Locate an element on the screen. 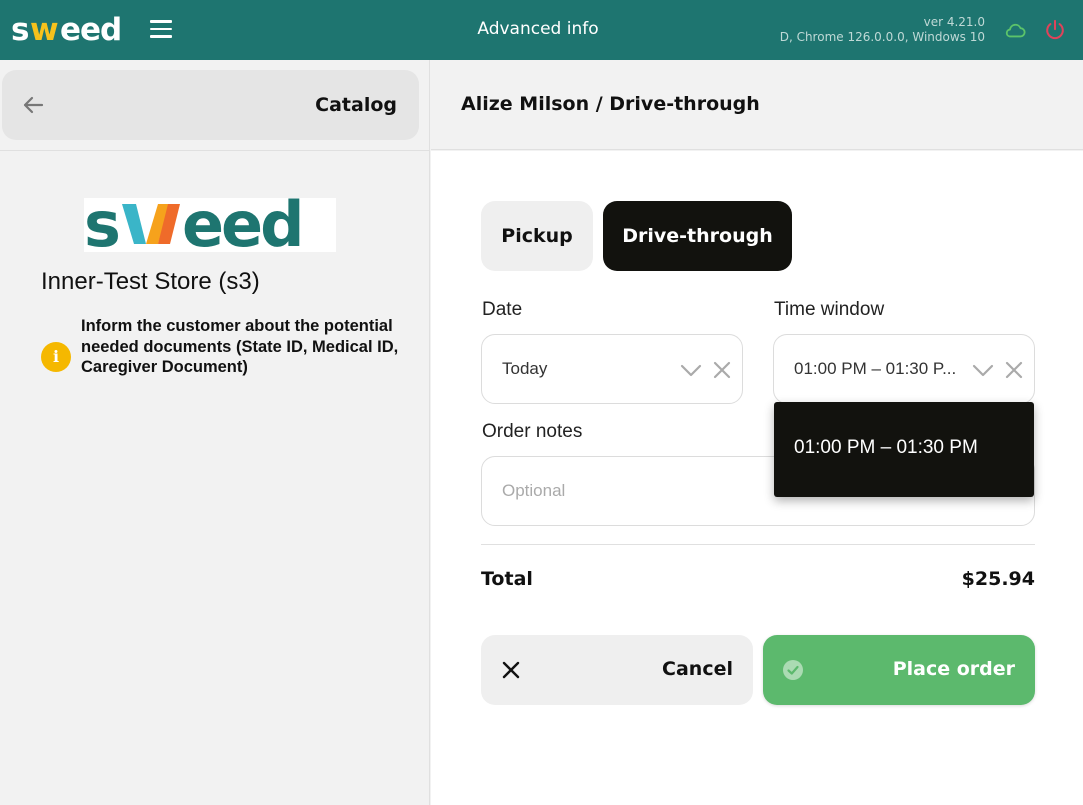 The image size is (1083, 805). place-order-button: Place order is located at coordinates (899, 670).